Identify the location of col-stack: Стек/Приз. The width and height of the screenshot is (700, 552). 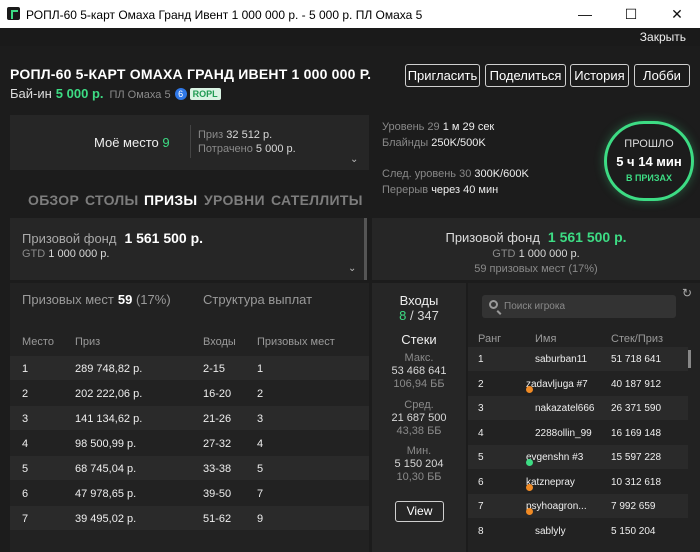
(637, 339).